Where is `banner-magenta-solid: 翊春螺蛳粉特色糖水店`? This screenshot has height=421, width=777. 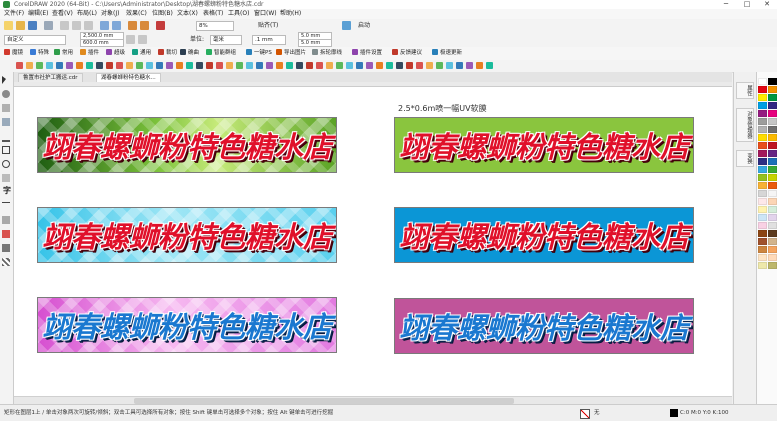
banner-magenta-solid: 翊春螺蛳粉特色糖水店 is located at coordinates (544, 326).